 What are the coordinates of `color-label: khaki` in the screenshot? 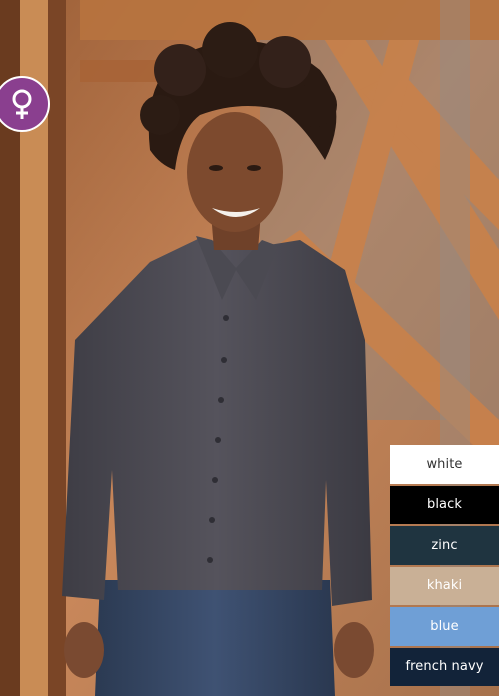 It's located at (444, 586).